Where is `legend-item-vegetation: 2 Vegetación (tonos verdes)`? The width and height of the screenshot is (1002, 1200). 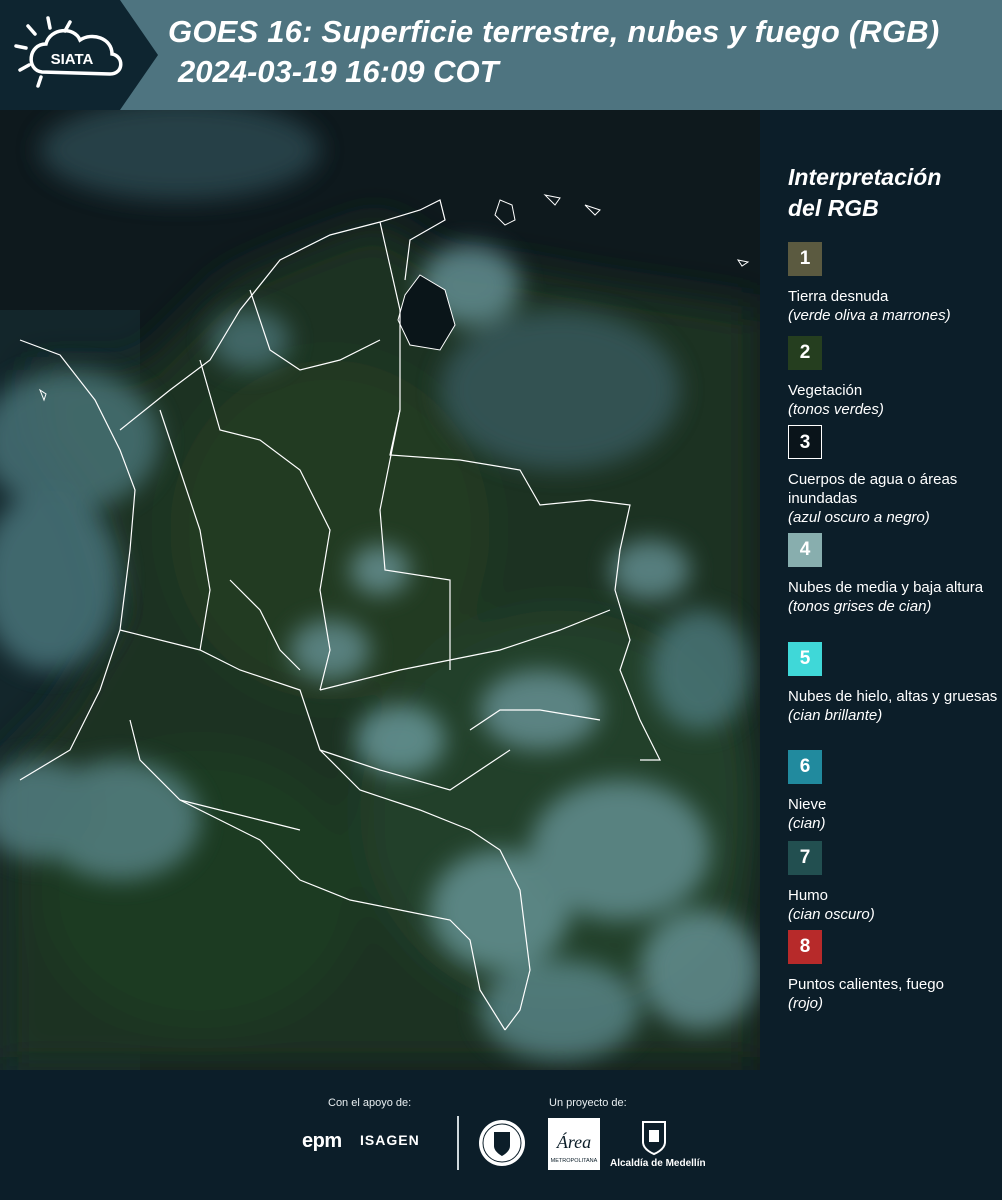
legend-item-vegetation: 2 Vegetación (tonos verdes) is located at coordinates (893, 377).